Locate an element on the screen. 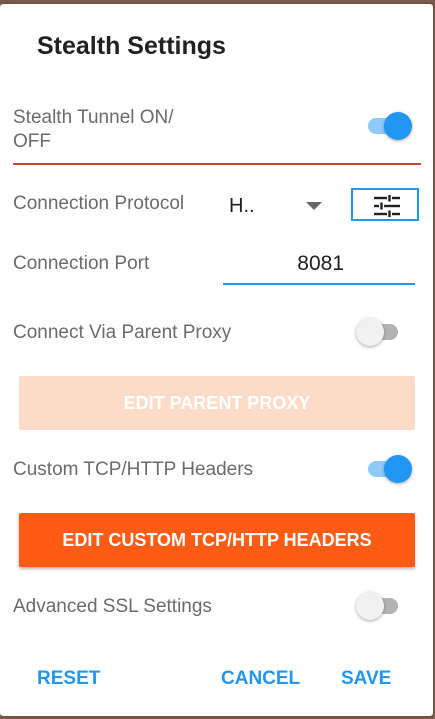 This screenshot has width=435, height=719. stealth-tunnel-label-line1: Stealth Tunnel ON/ is located at coordinates (93, 117).